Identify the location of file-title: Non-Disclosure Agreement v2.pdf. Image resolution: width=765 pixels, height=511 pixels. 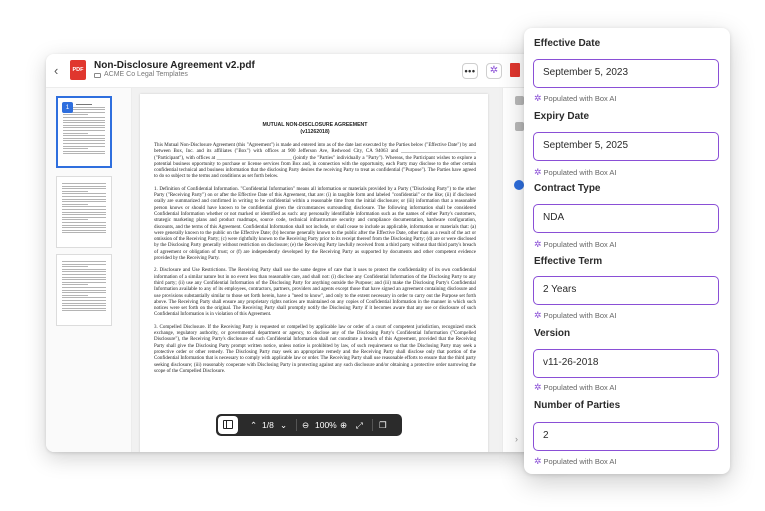
(174, 65).